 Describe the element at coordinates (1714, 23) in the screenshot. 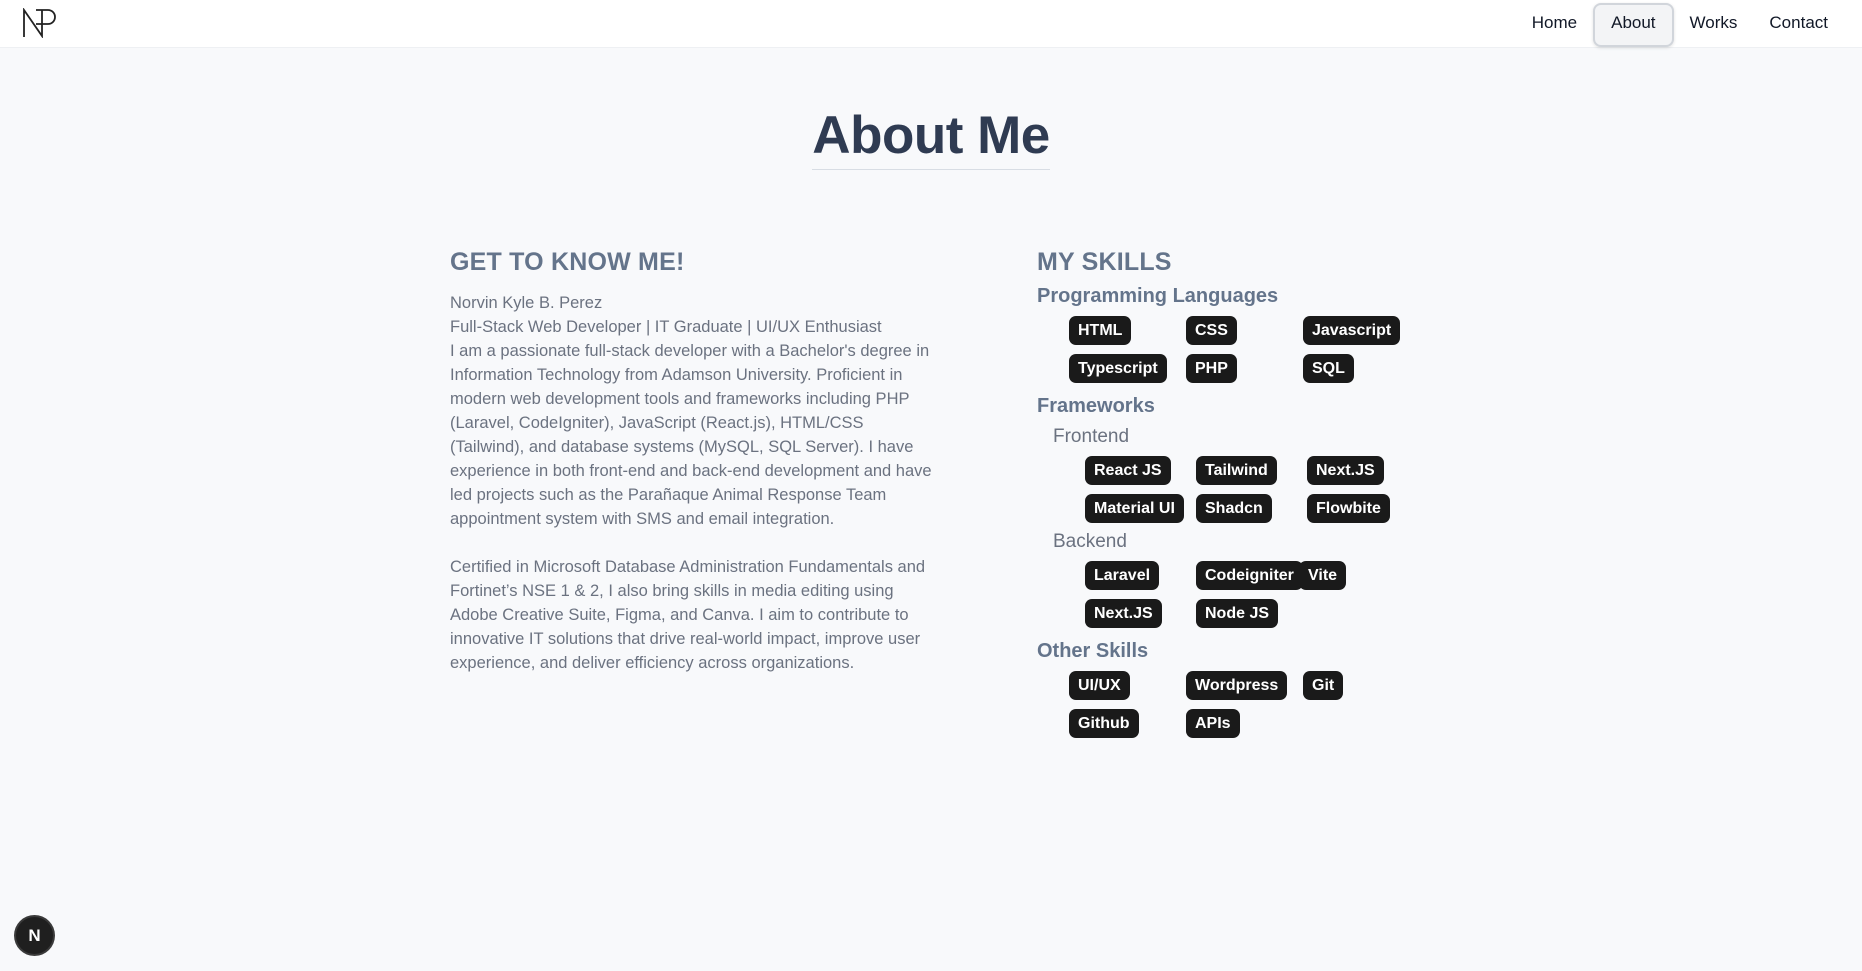

I see `nav-works: Works` at that location.